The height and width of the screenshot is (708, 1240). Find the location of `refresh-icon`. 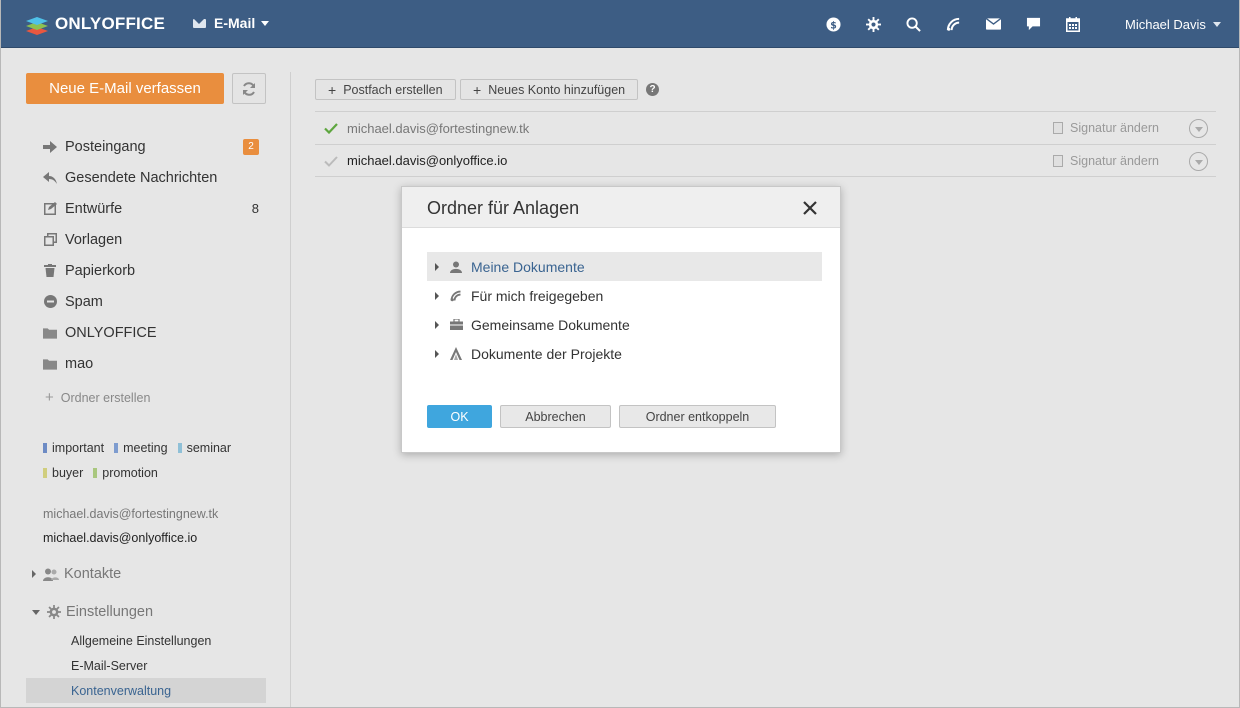

refresh-icon is located at coordinates (249, 88).